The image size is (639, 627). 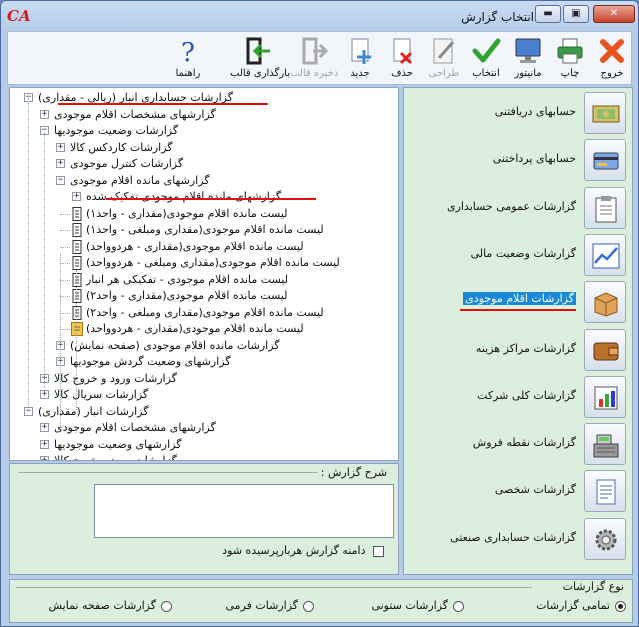 I want to click on document-icon, so click(x=605, y=491).